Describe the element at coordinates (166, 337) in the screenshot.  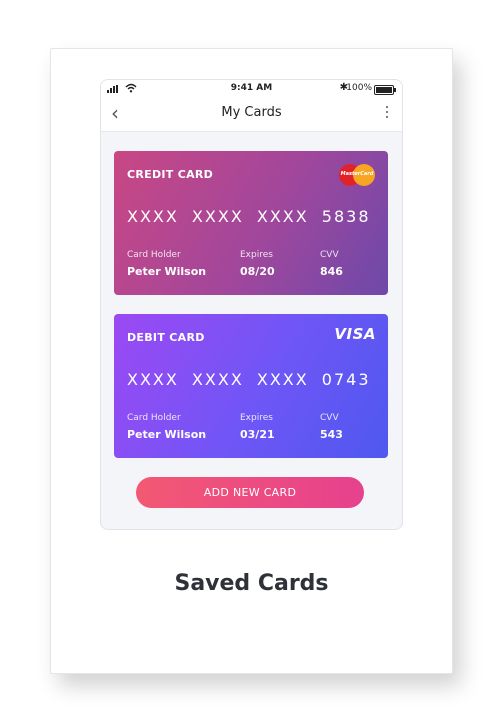
I see `card-type-label: DEBIT CARD` at that location.